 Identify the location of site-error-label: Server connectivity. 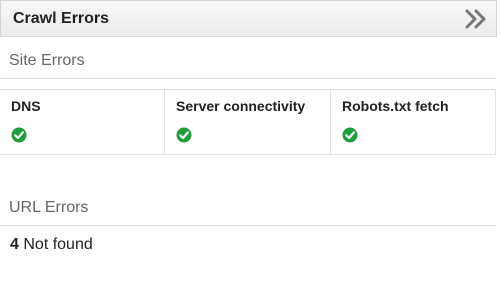
(241, 106).